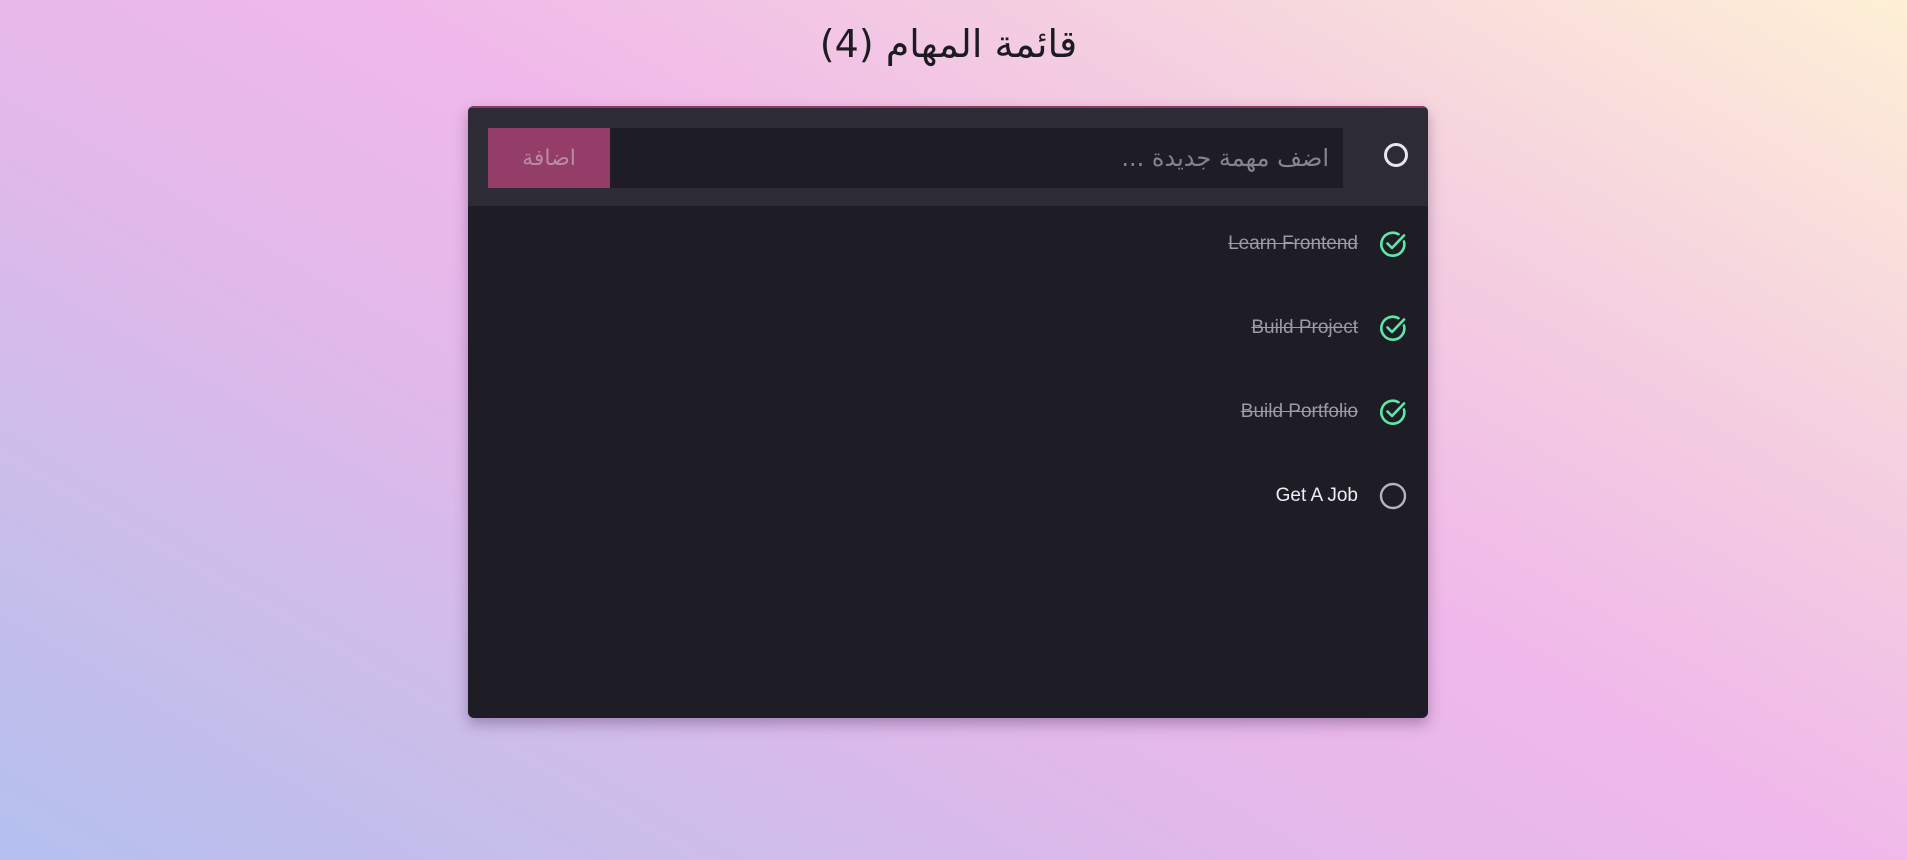 Image resolution: width=1907 pixels, height=860 pixels. Describe the element at coordinates (1299, 412) in the screenshot. I see `task-label: Build Portfolio` at that location.